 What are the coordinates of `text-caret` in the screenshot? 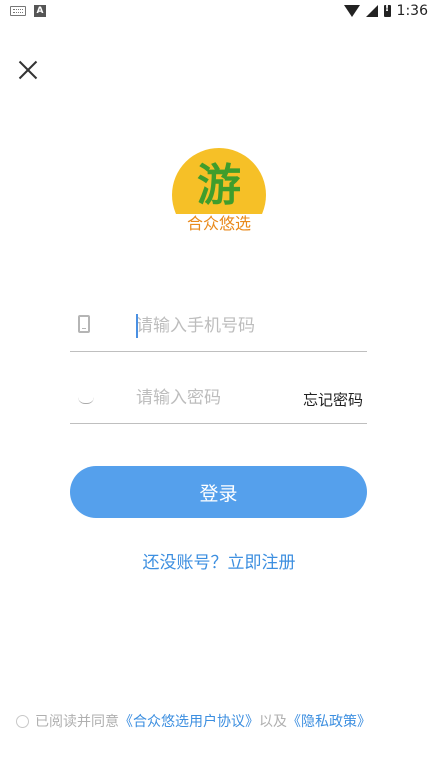 It's located at (137, 326).